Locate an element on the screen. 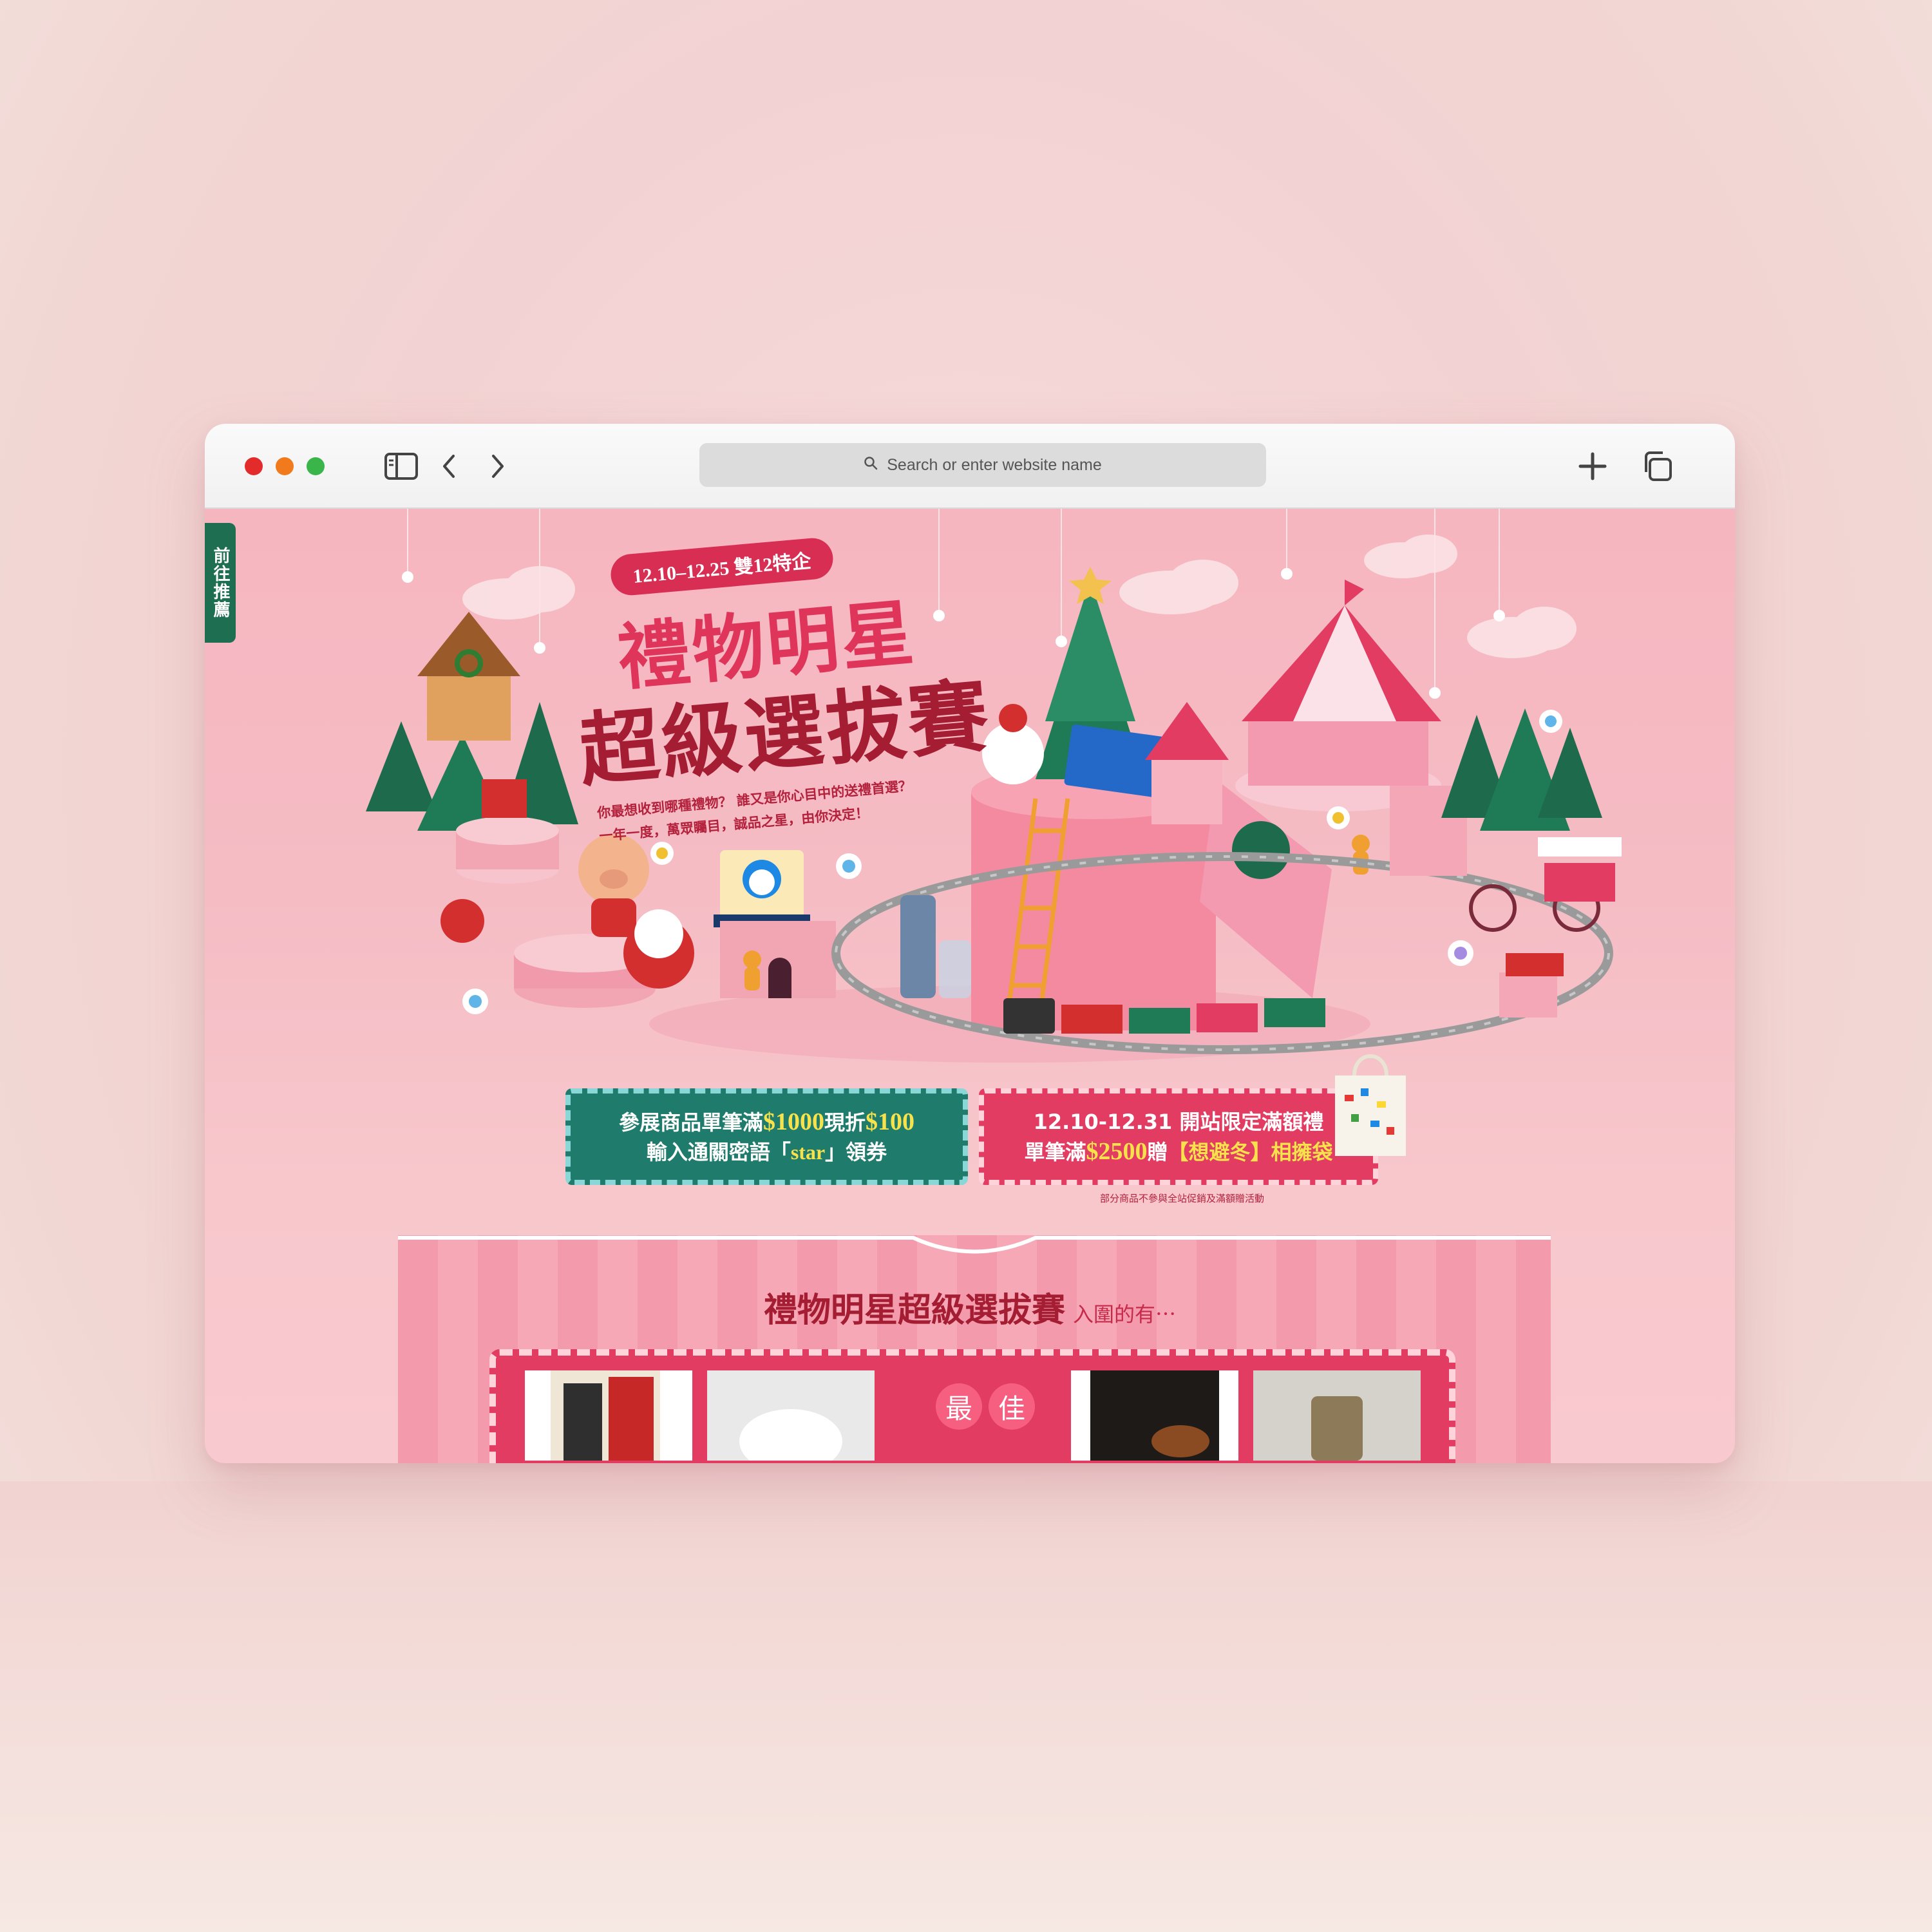 Image resolution: width=1932 pixels, height=1932 pixels. coupon-code: star is located at coordinates (808, 1152).